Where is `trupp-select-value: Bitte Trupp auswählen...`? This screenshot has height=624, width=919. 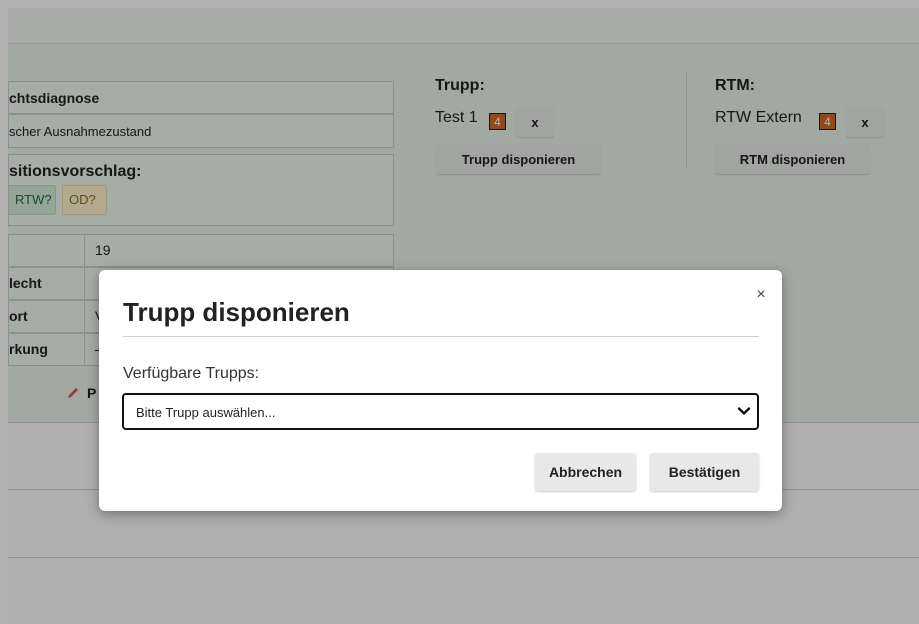 trupp-select-value: Bitte Trupp auswählen... is located at coordinates (206, 412).